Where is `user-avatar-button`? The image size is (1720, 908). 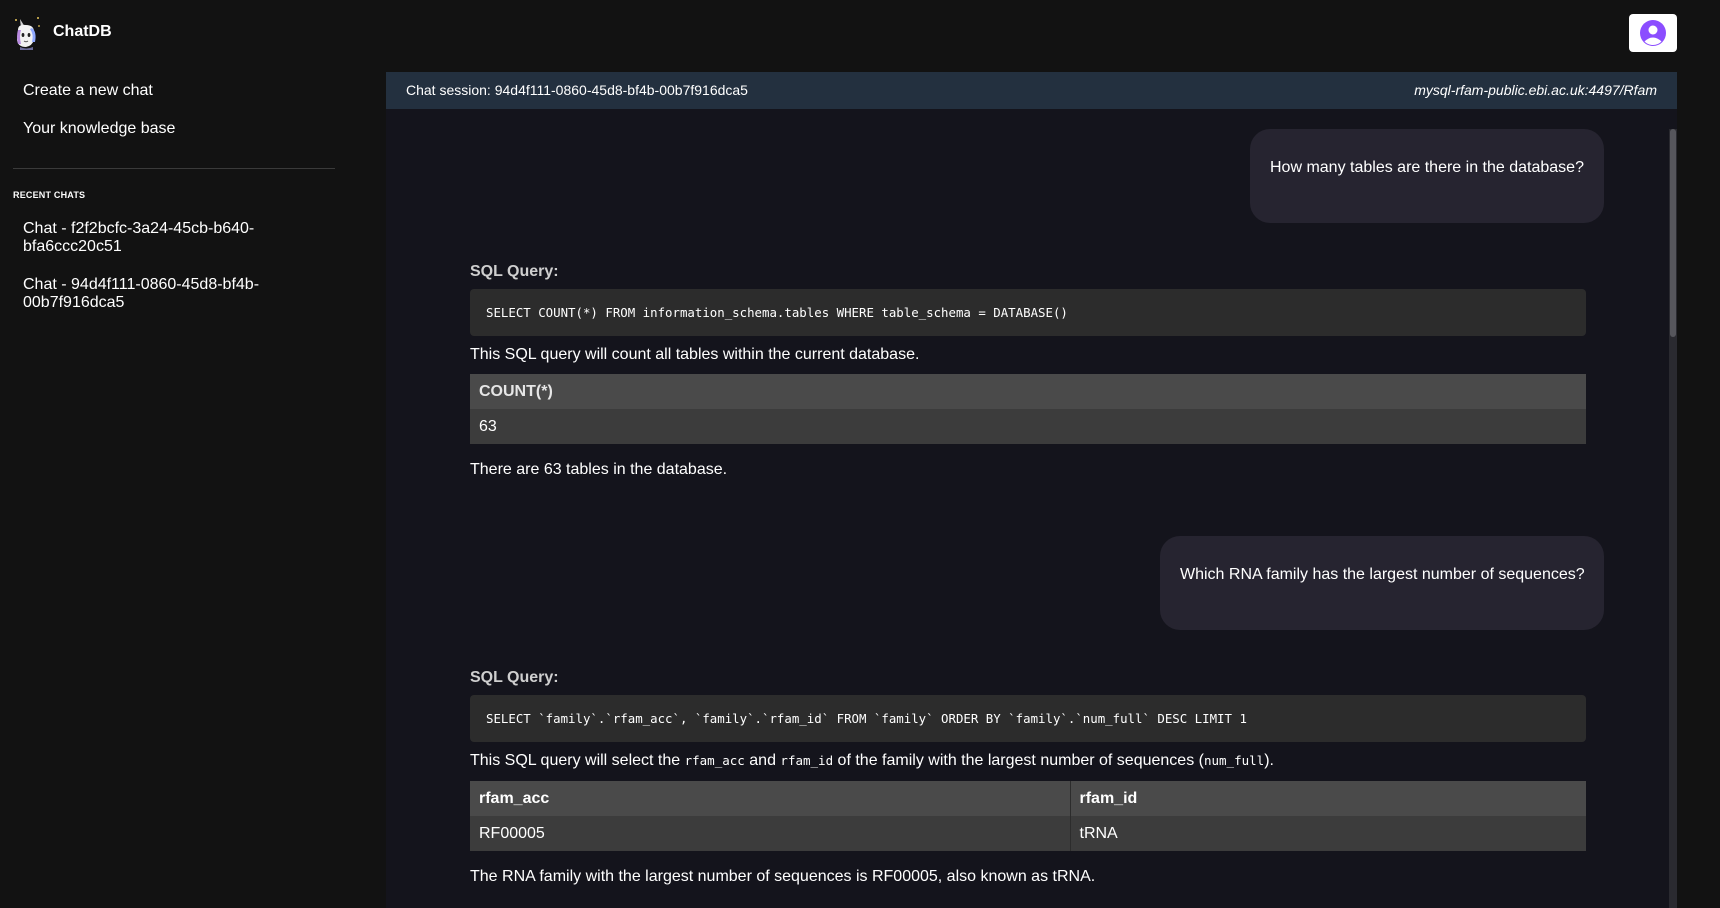 user-avatar-button is located at coordinates (1653, 33).